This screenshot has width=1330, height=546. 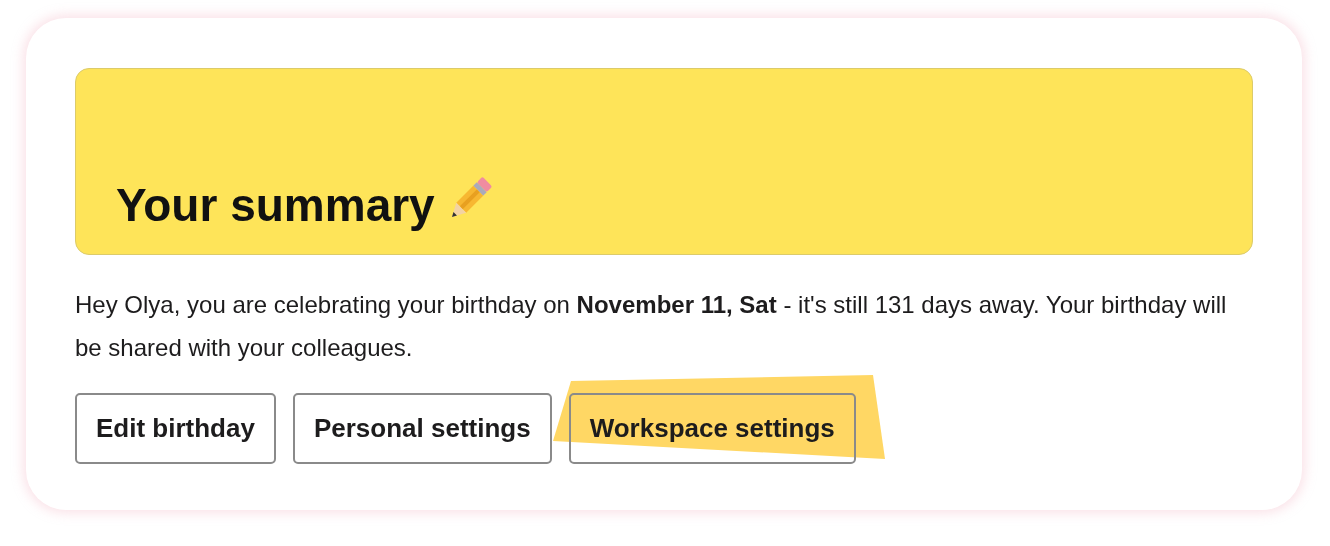 What do you see at coordinates (712, 428) in the screenshot?
I see `settings-button: Workspace settings` at bounding box center [712, 428].